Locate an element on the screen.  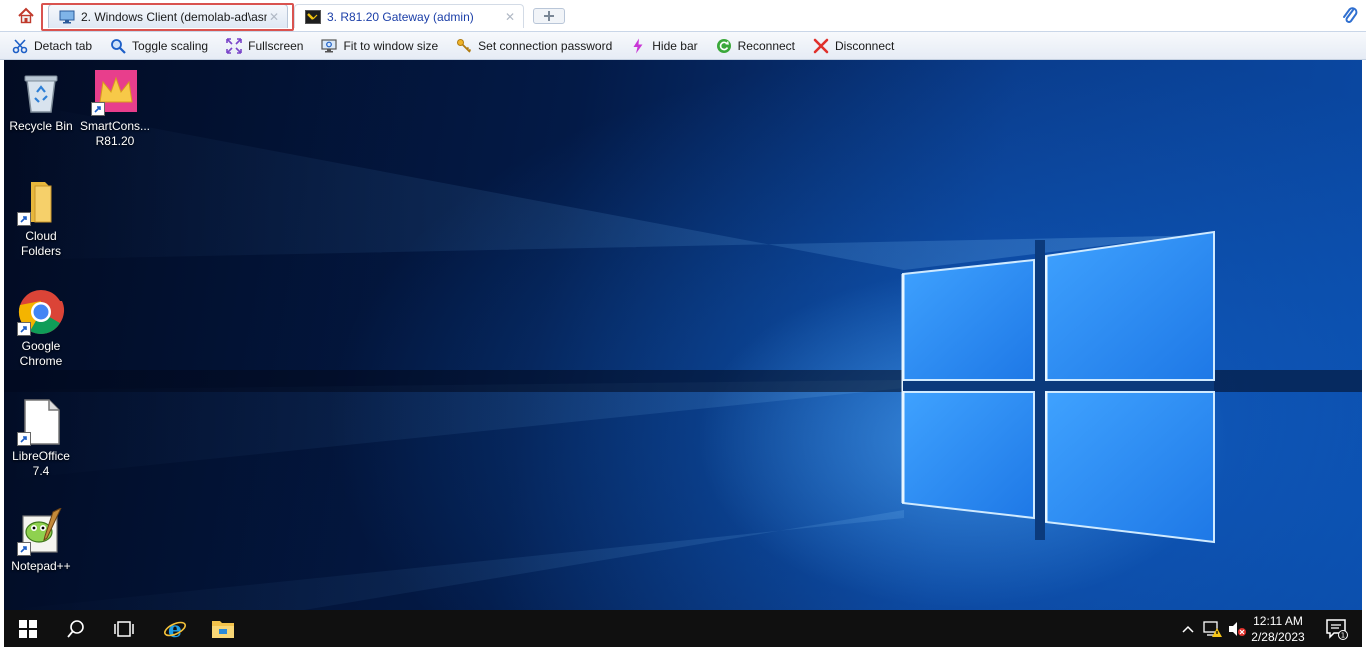
chrome-icon is located at coordinates (41, 312).